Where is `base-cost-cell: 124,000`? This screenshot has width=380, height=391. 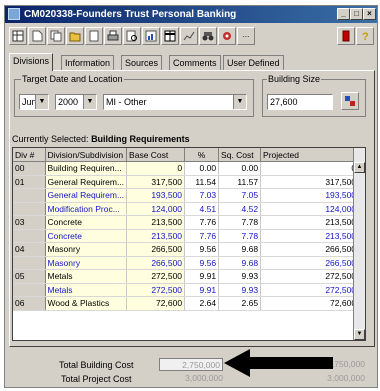 base-cost-cell: 124,000 is located at coordinates (156, 209).